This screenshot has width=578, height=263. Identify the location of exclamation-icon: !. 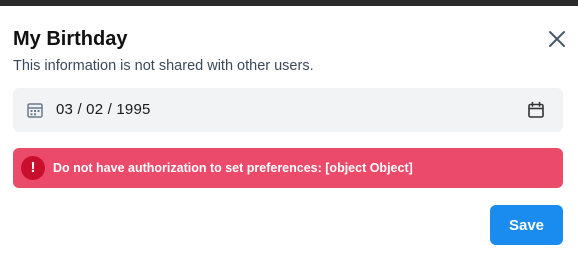
(33, 168).